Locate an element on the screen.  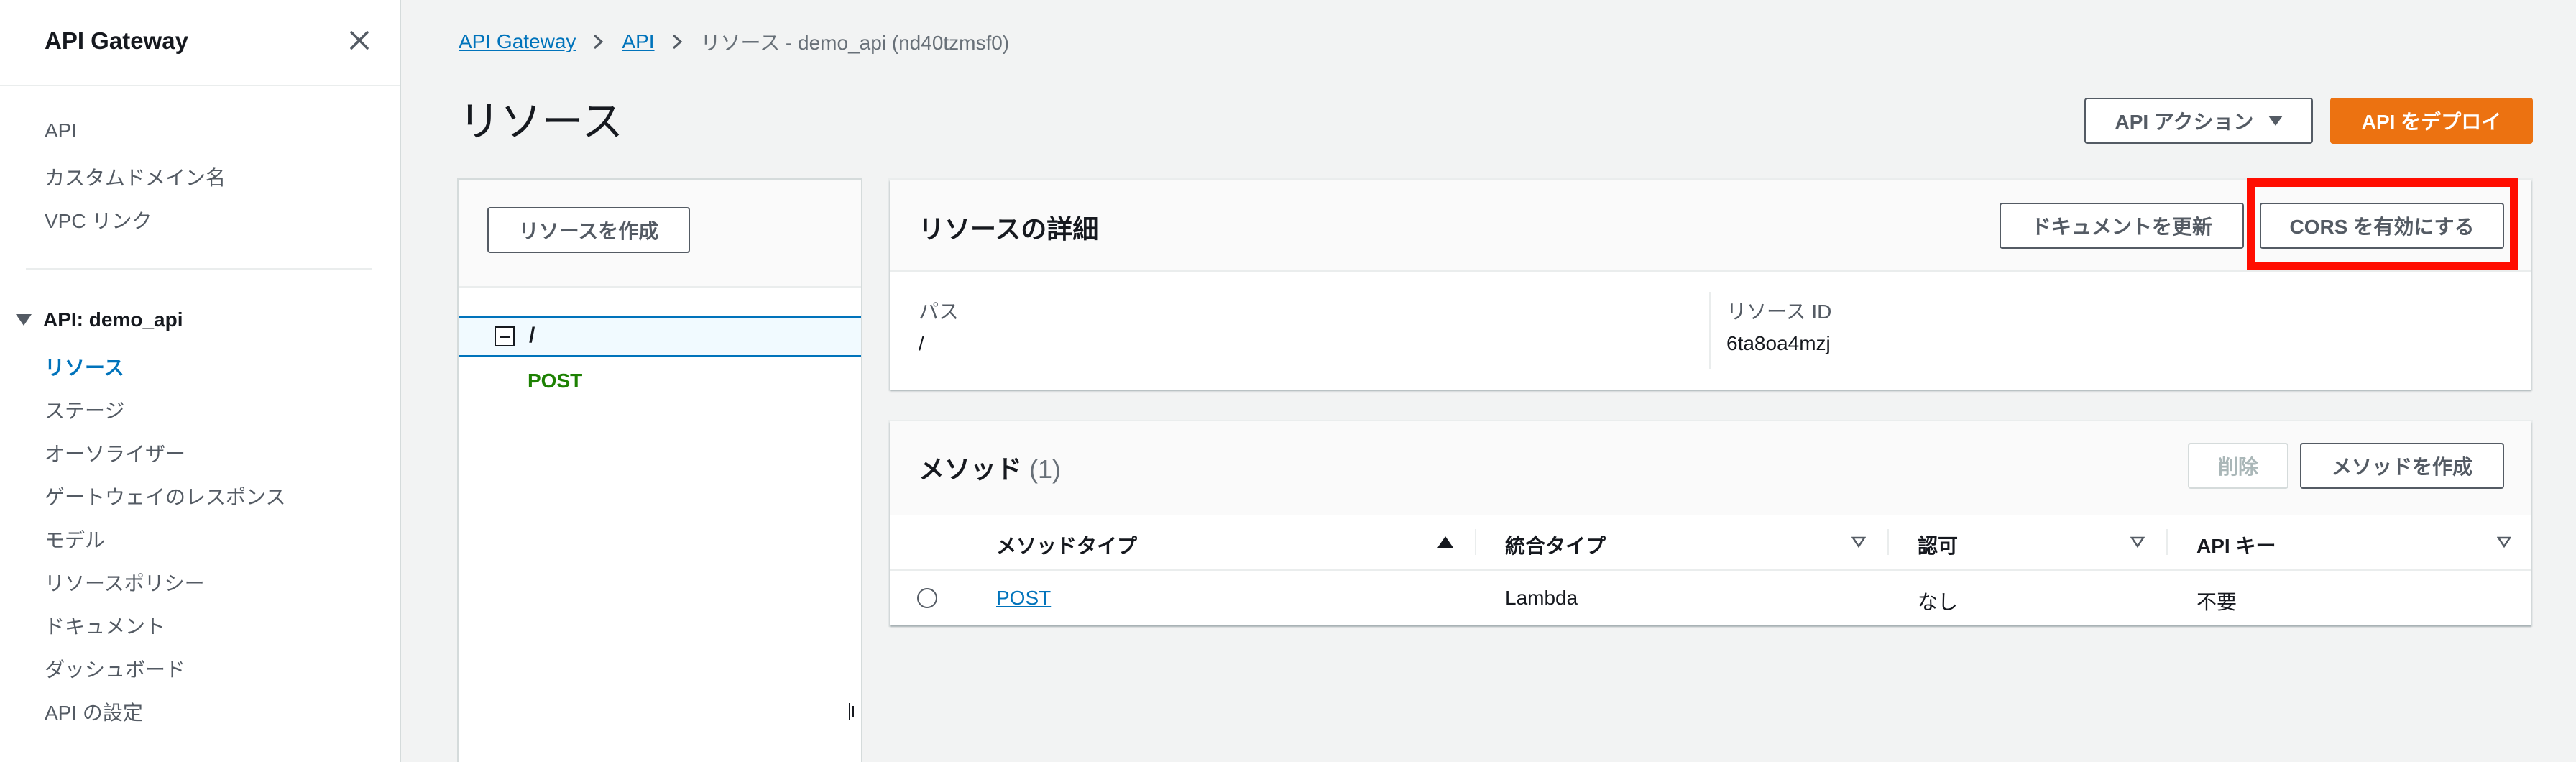
field-divider is located at coordinates (1710, 330).